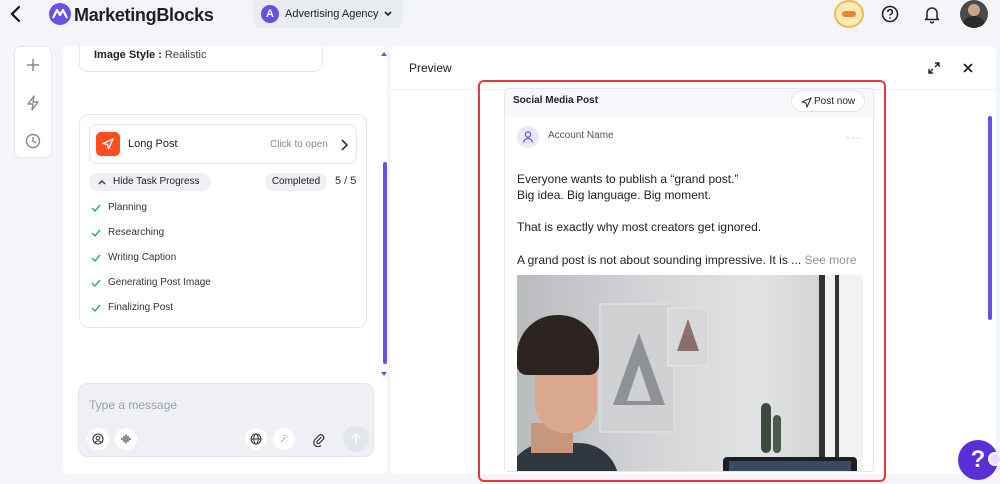 This screenshot has height=484, width=1000. I want to click on send-message-button, so click(356, 439).